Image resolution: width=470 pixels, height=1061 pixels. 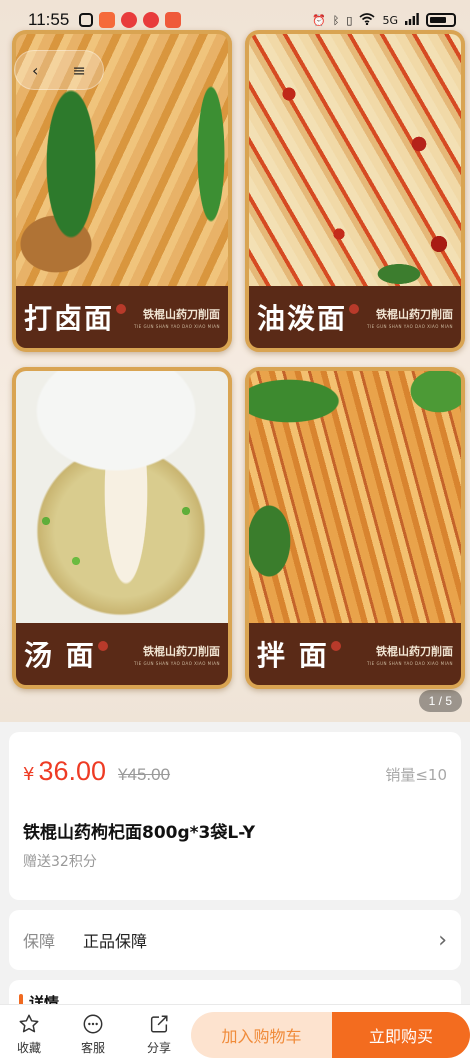 What do you see at coordinates (39, 941) in the screenshot?
I see `guarantee-label: 保障` at bounding box center [39, 941].